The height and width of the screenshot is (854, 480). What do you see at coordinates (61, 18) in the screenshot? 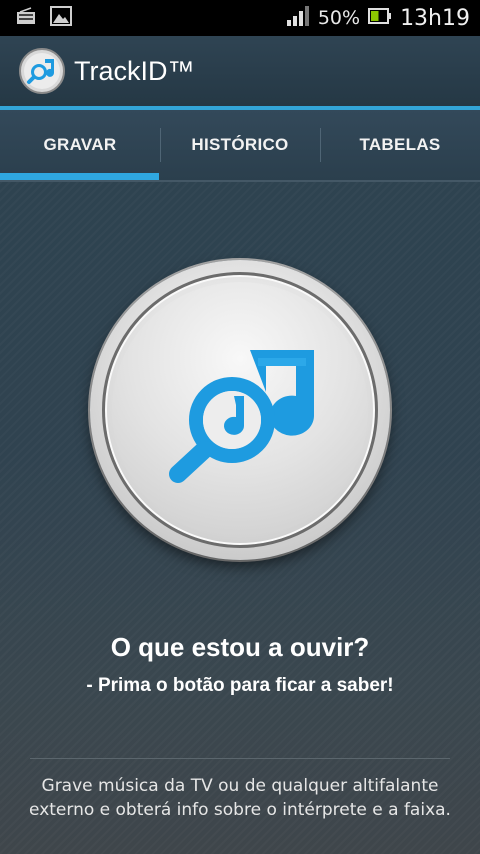
I see `image-icon` at bounding box center [61, 18].